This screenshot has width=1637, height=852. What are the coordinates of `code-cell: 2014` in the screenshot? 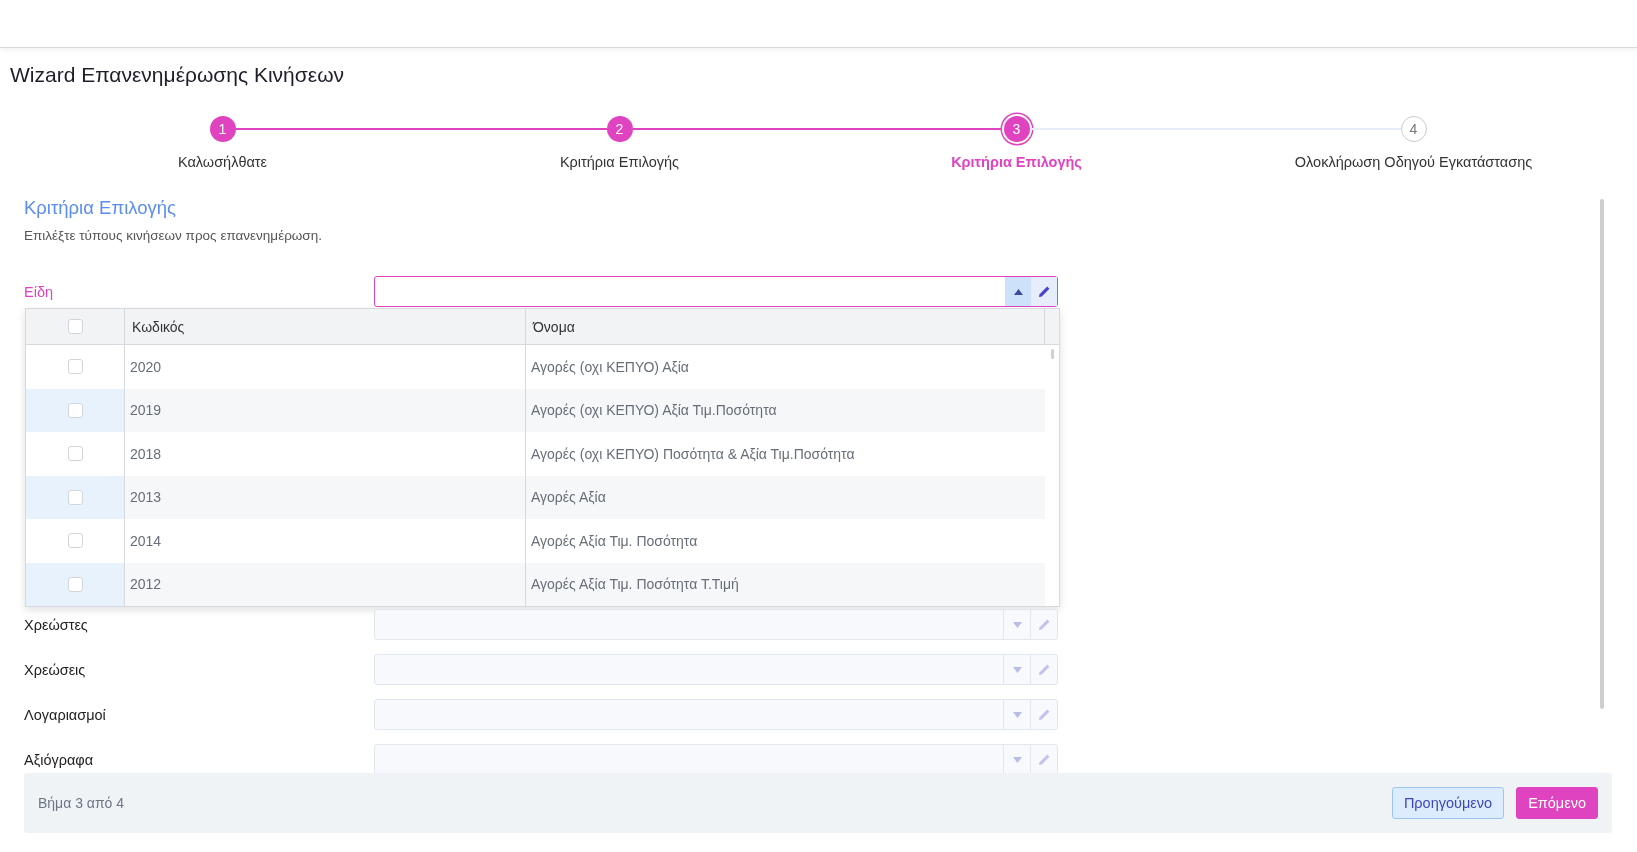 It's located at (325, 541).